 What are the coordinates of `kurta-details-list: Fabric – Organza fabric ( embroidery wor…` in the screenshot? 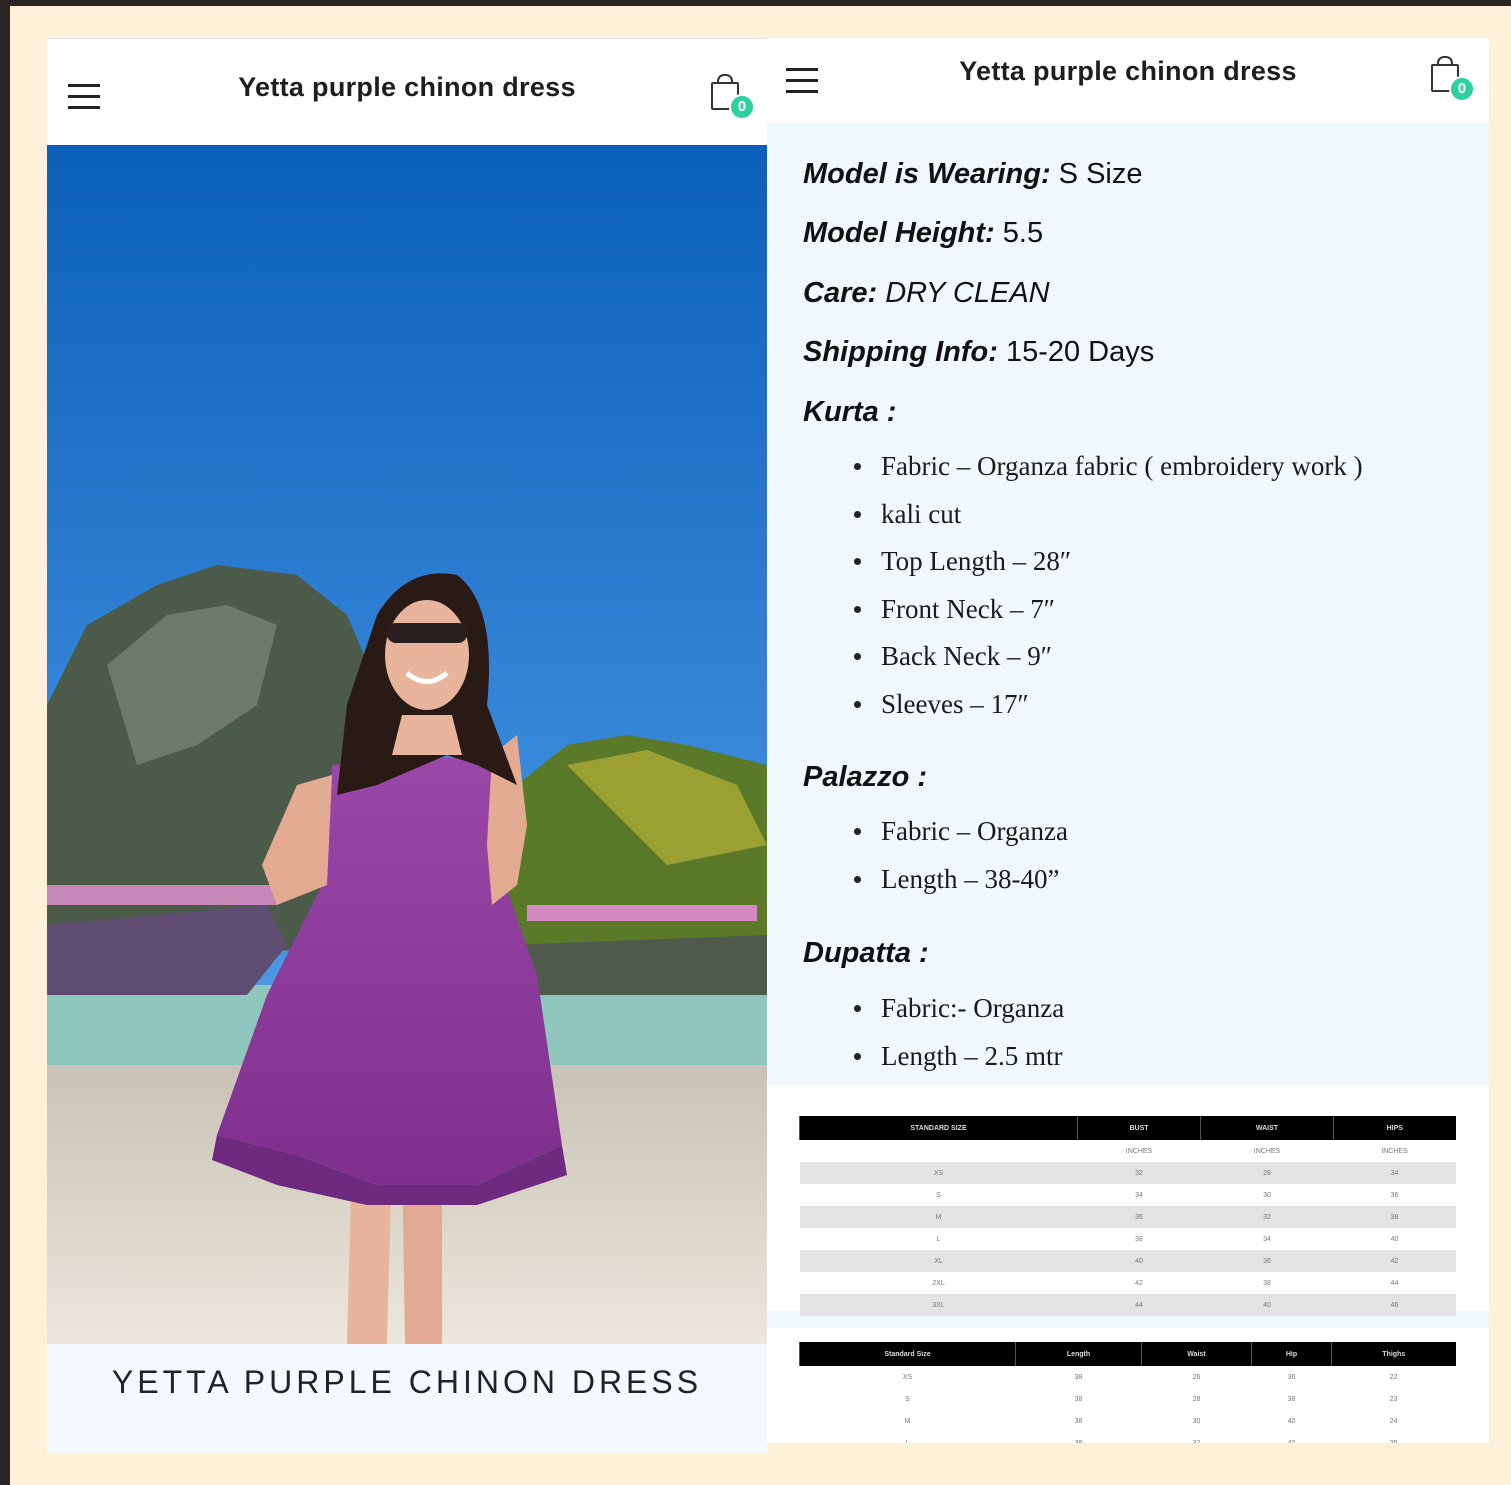 It's located at (1065, 590).